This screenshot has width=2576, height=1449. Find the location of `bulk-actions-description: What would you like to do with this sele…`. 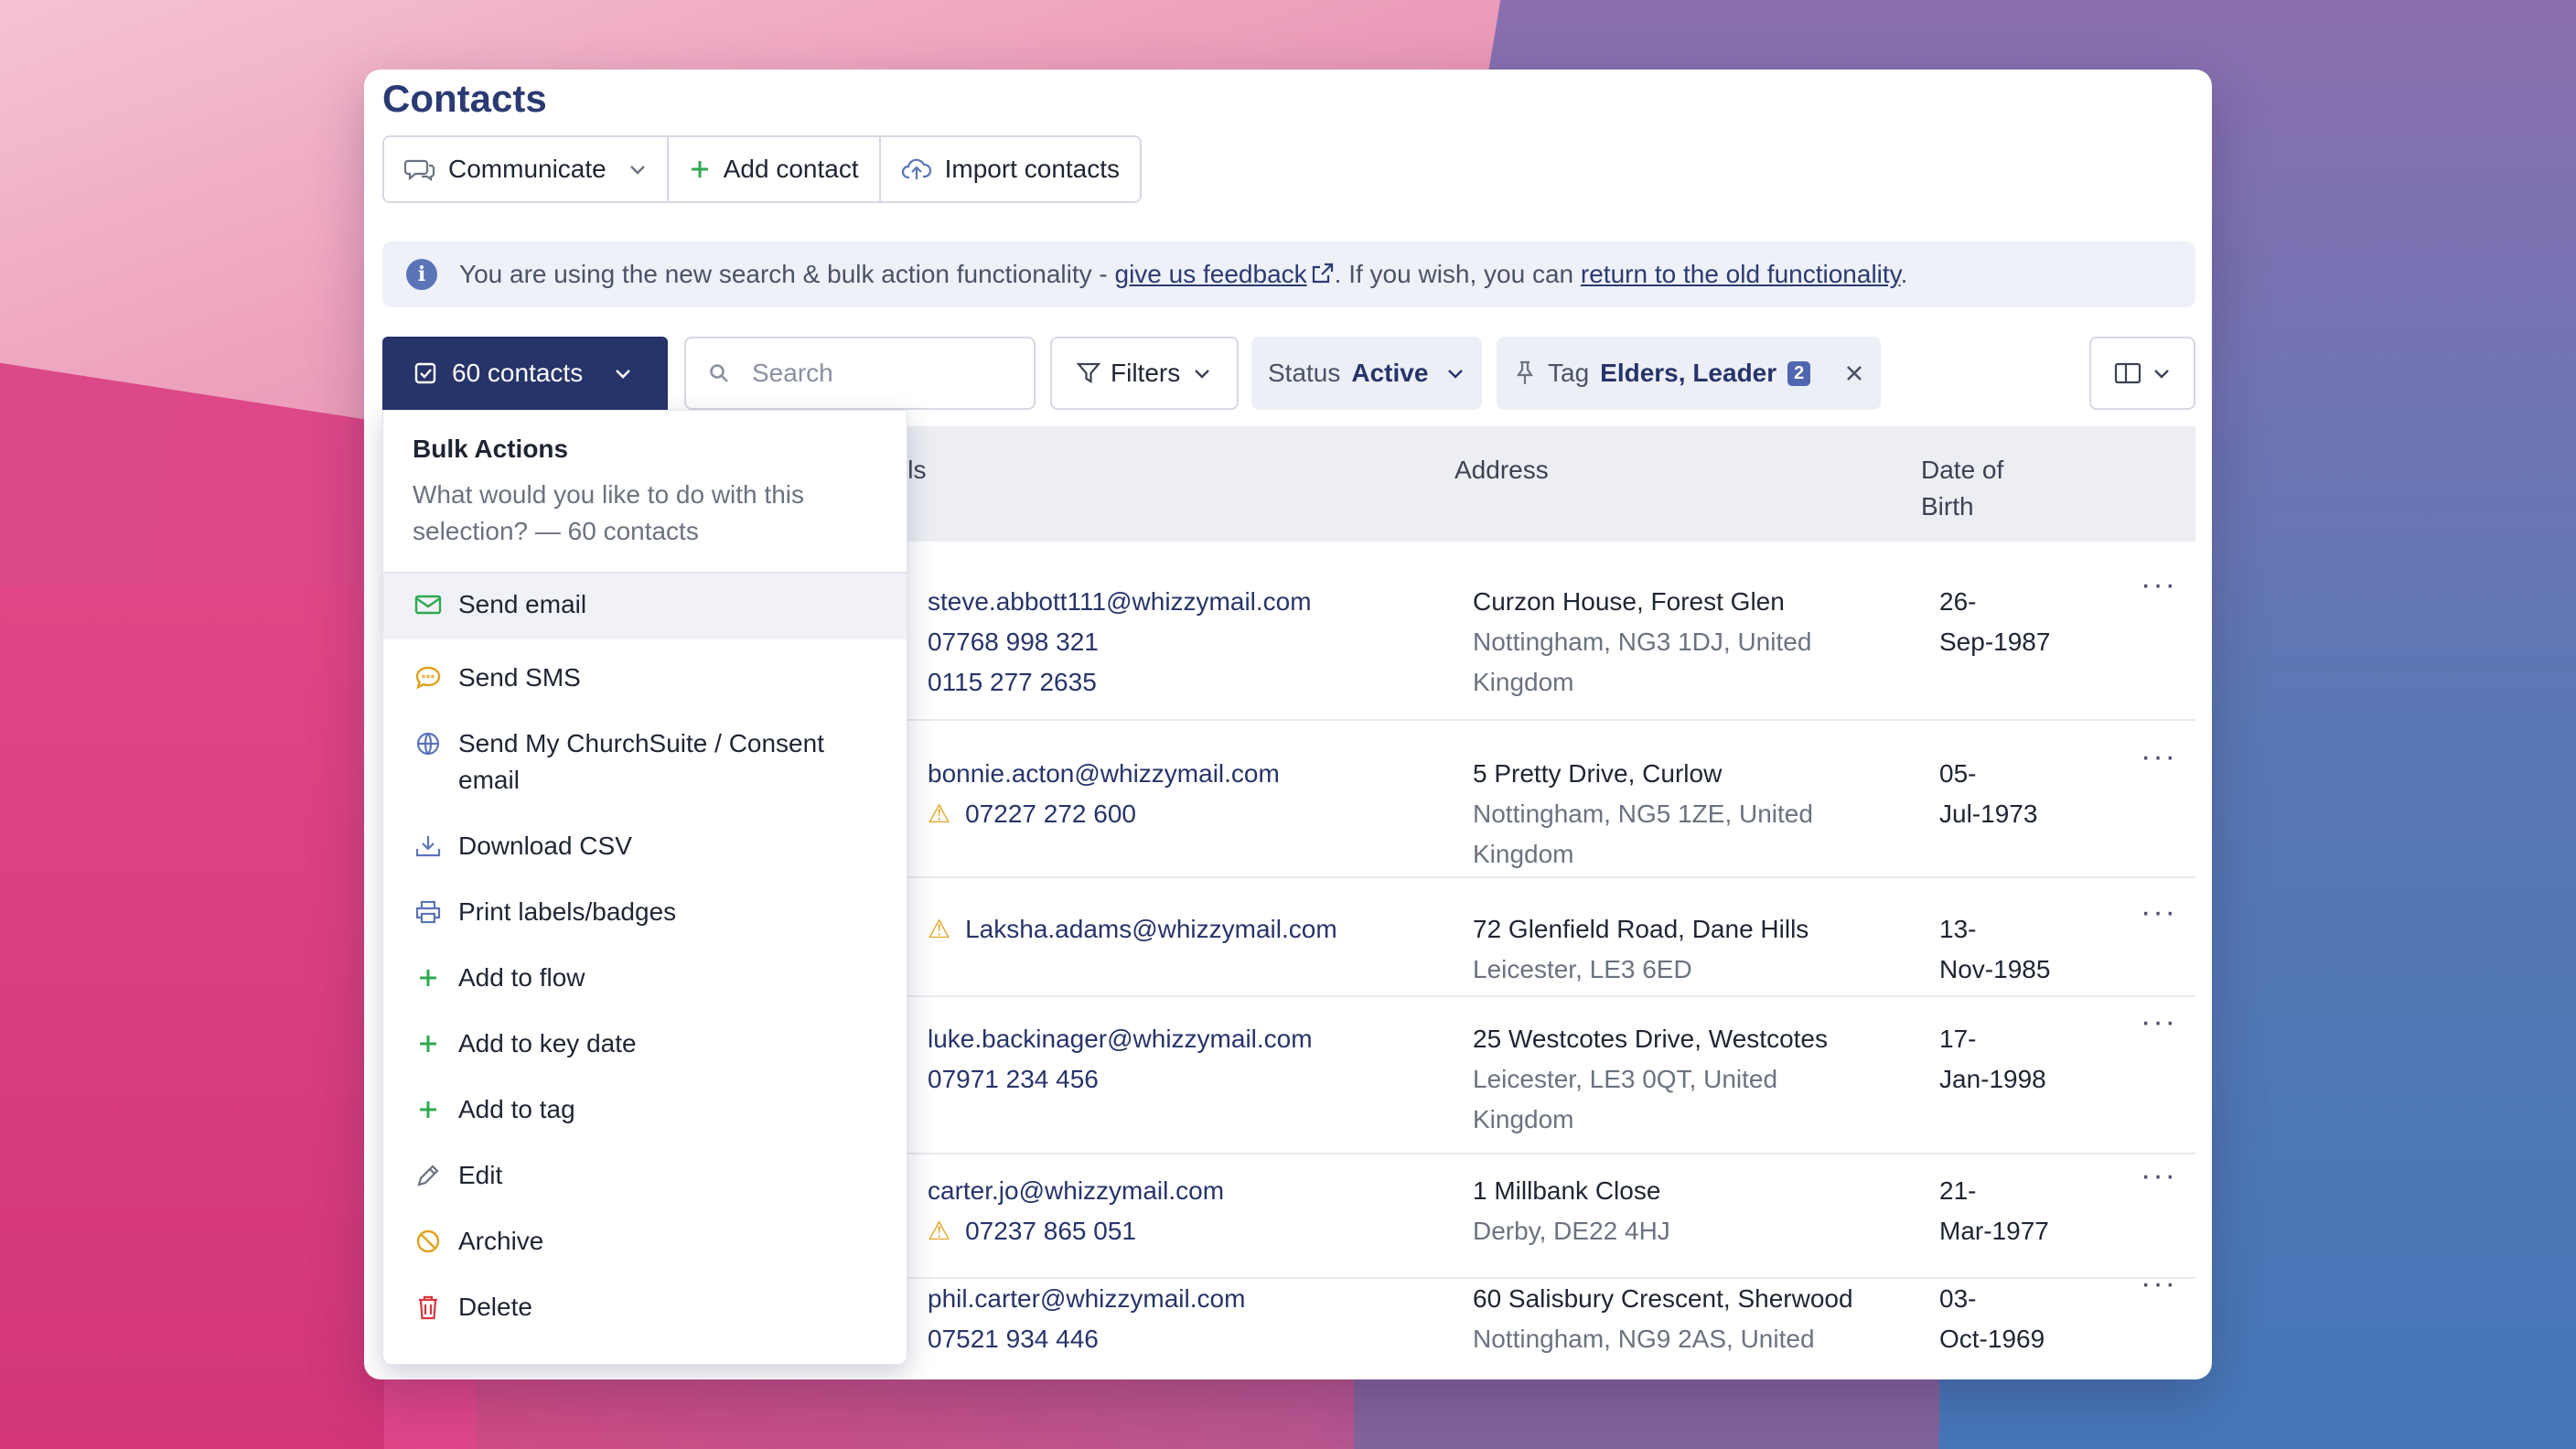

bulk-actions-description: What would you like to do with this sele… is located at coordinates (609, 513).